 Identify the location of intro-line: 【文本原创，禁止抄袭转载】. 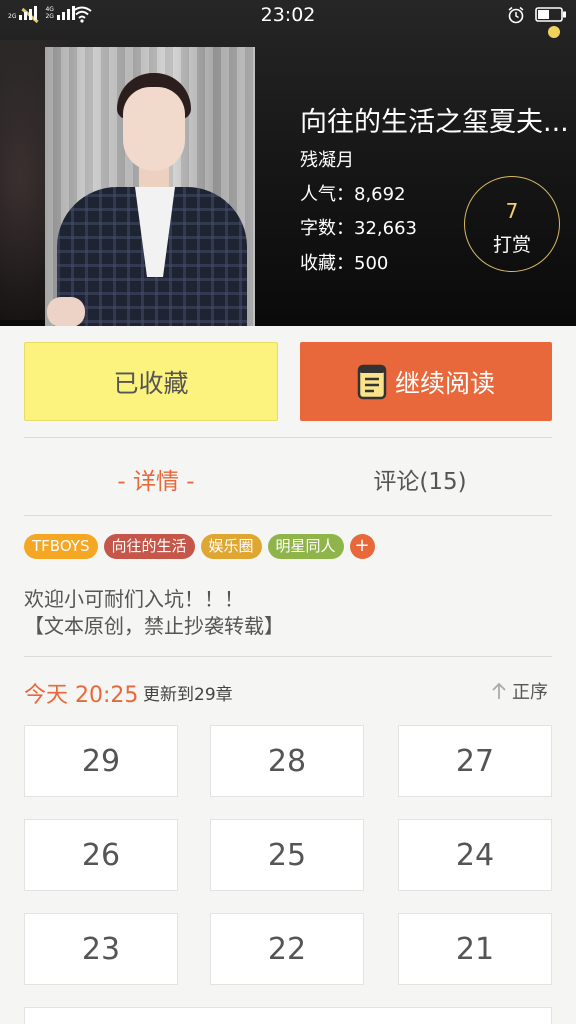
(154, 626).